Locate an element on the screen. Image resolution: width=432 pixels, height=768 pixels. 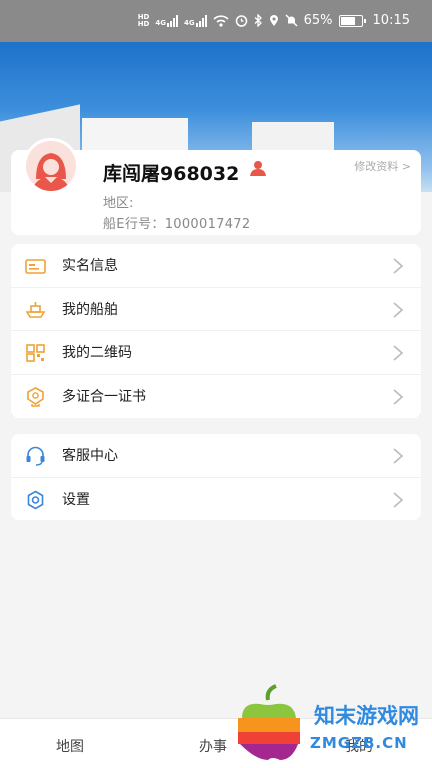
menu-label: 实名信息 is located at coordinates (90, 266).